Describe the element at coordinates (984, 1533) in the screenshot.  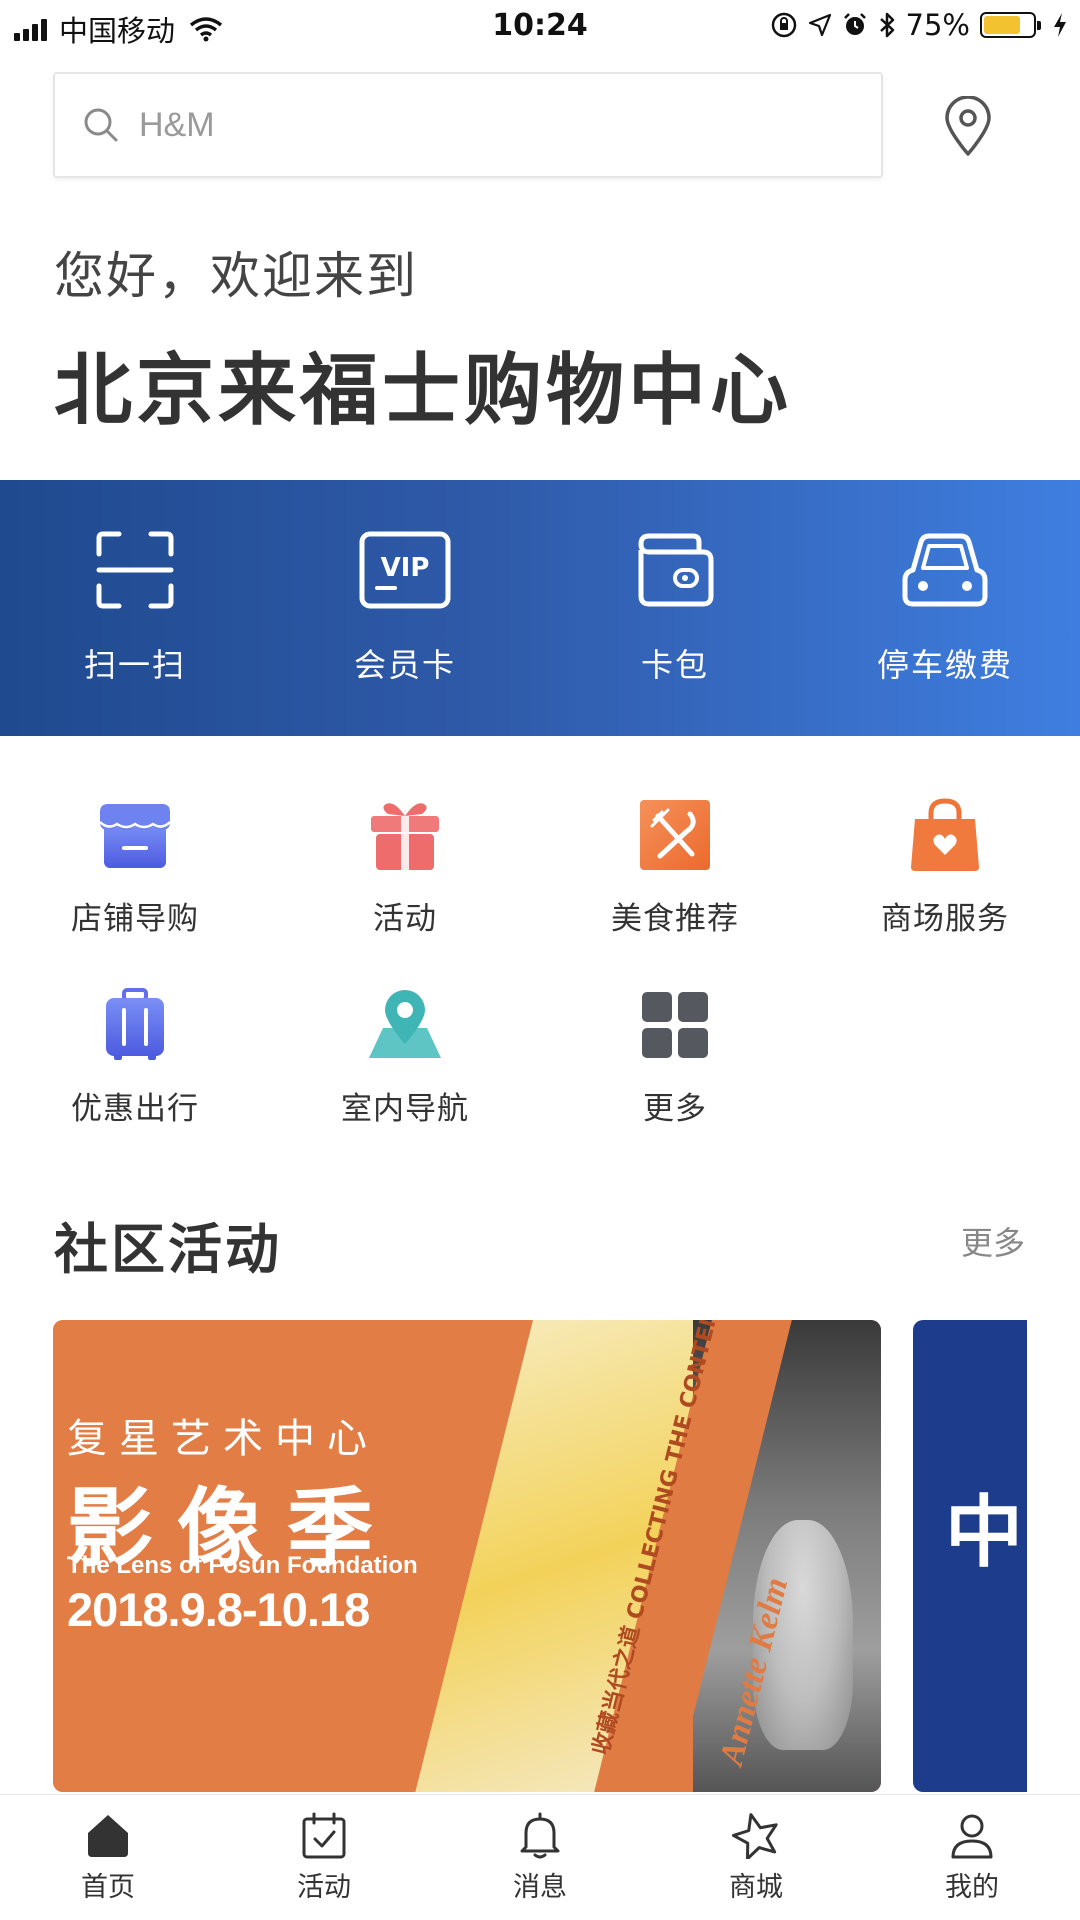
I see `event-card-next-text: 中` at that location.